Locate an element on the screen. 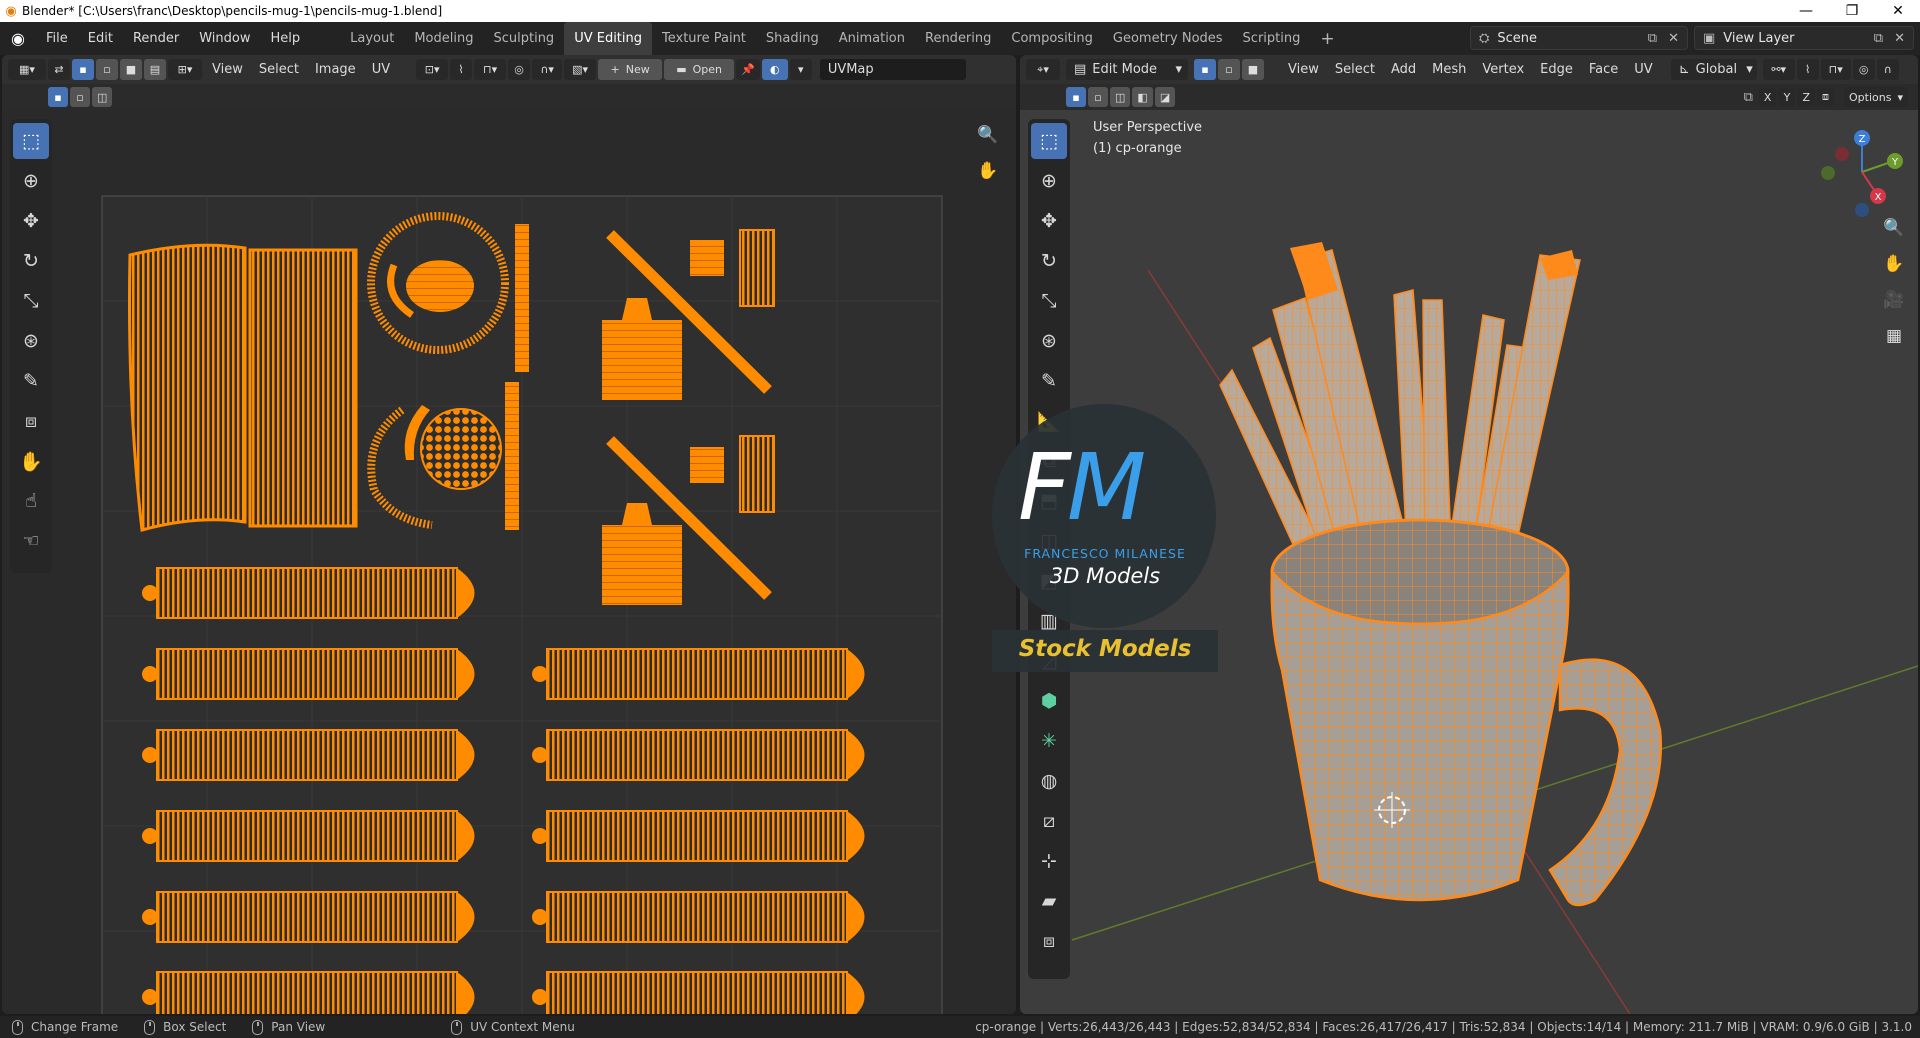  menu-help: Help is located at coordinates (286, 38).